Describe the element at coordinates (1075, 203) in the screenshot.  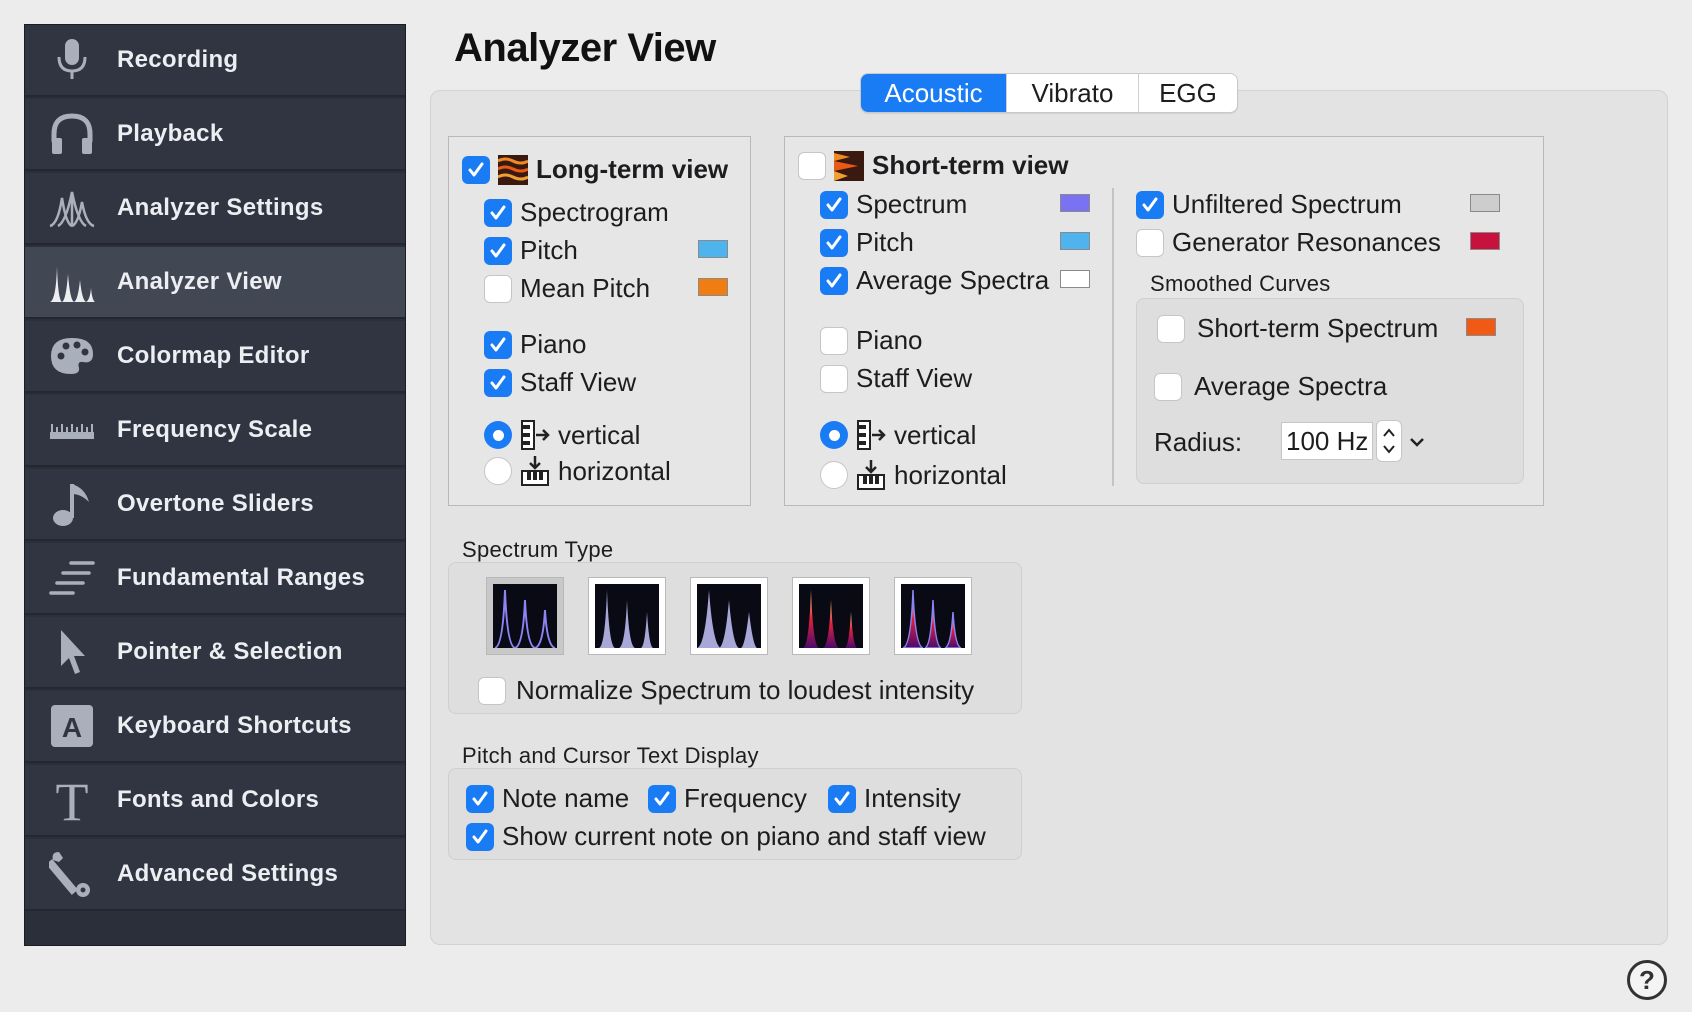
I see `short-spectrum-color-swatch` at that location.